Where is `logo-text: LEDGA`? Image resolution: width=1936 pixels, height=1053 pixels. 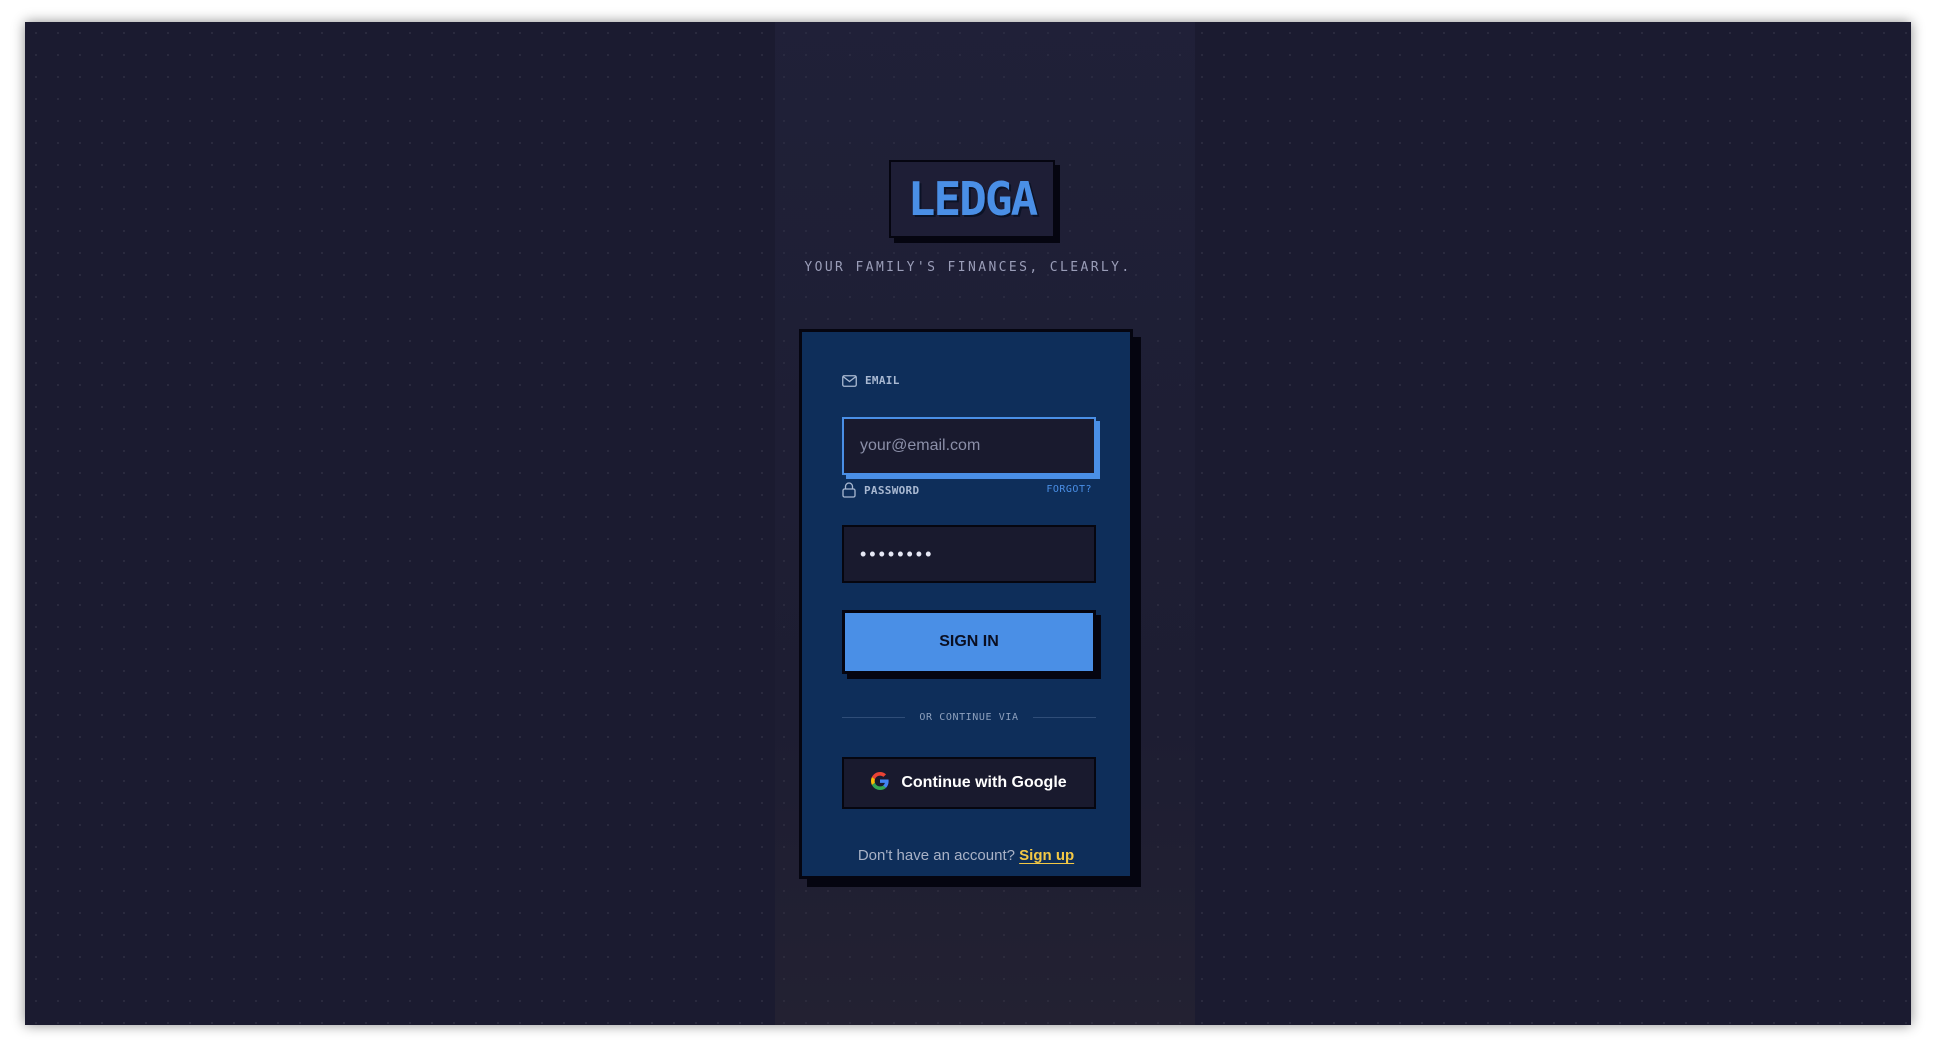
logo-text: LEDGA is located at coordinates (972, 199).